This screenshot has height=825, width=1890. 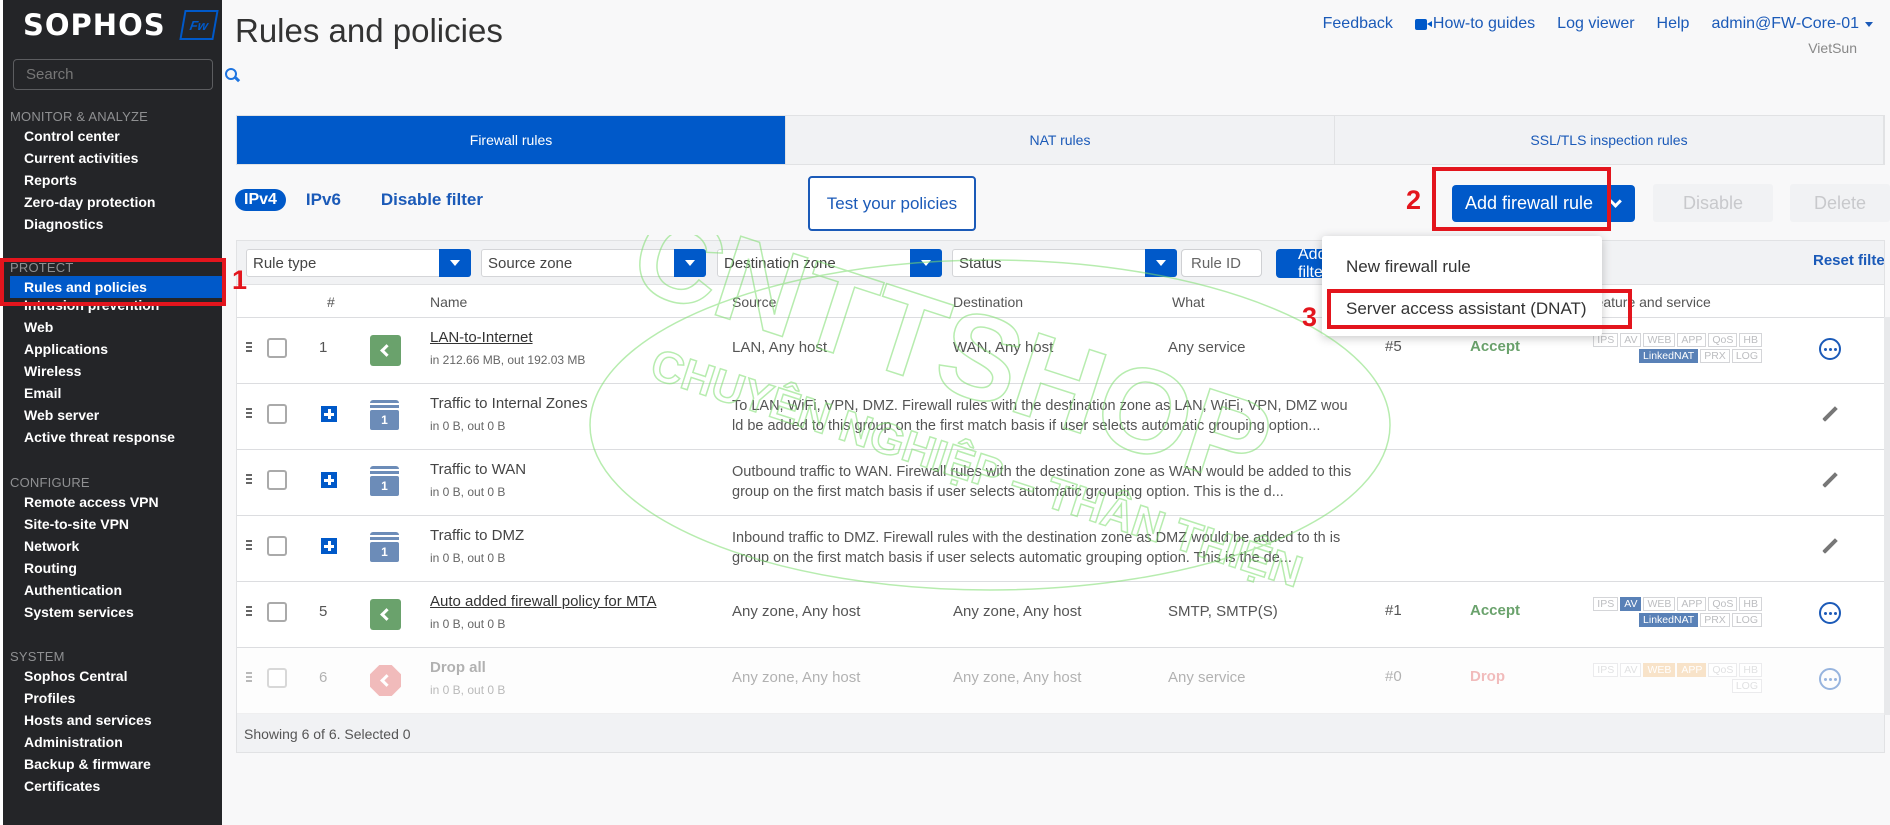 I want to click on test-your-policies-button: Test your policies, so click(x=892, y=203).